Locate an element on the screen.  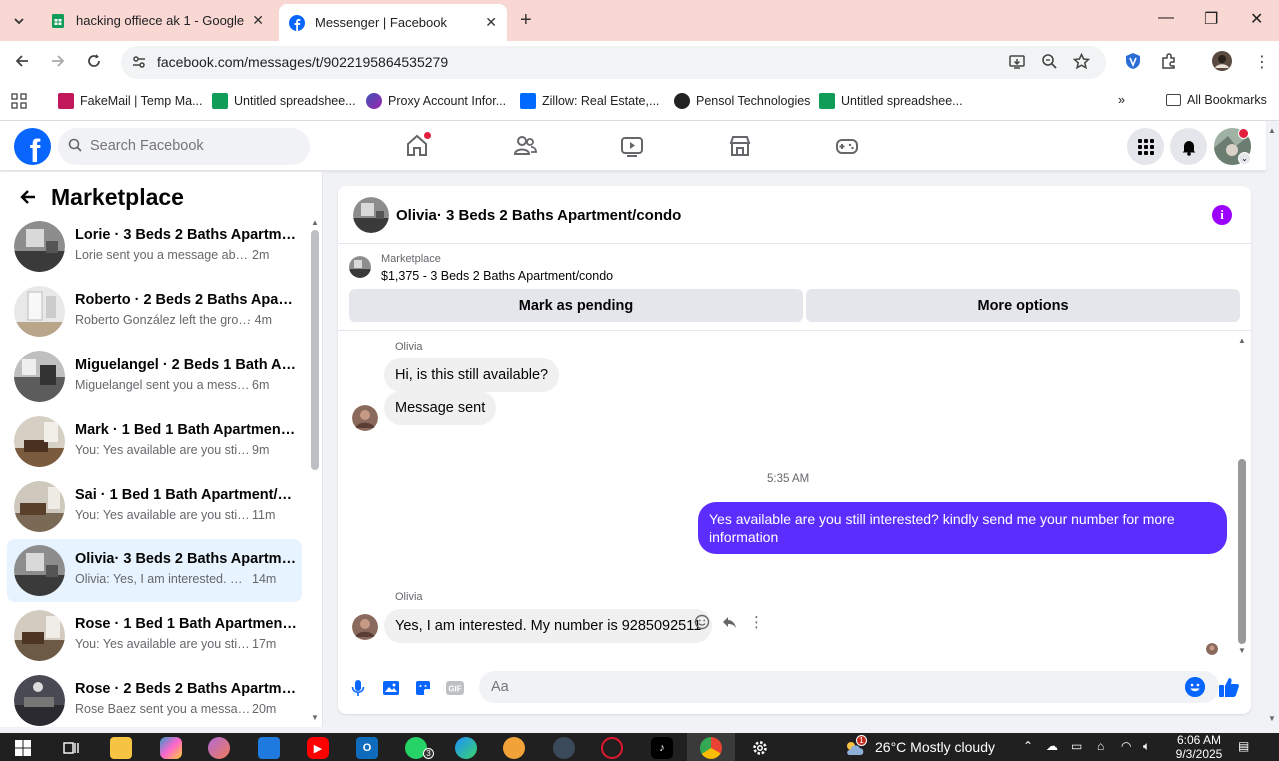
more-options-button: More options is located at coordinates (1023, 305).